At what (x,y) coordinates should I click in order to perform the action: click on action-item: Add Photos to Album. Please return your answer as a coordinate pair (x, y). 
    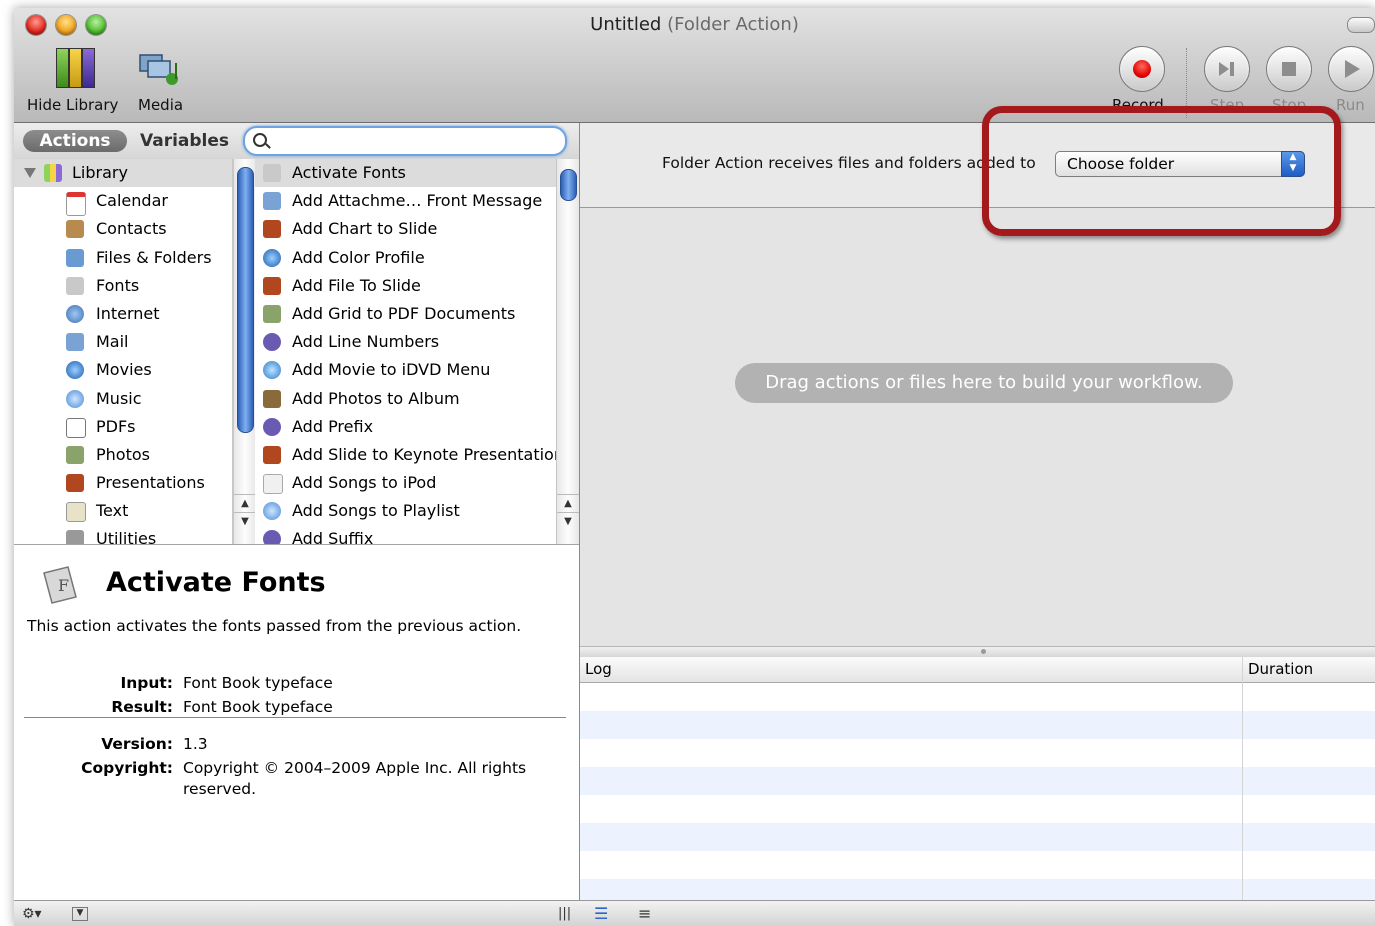
    Looking at the image, I should click on (405, 399).